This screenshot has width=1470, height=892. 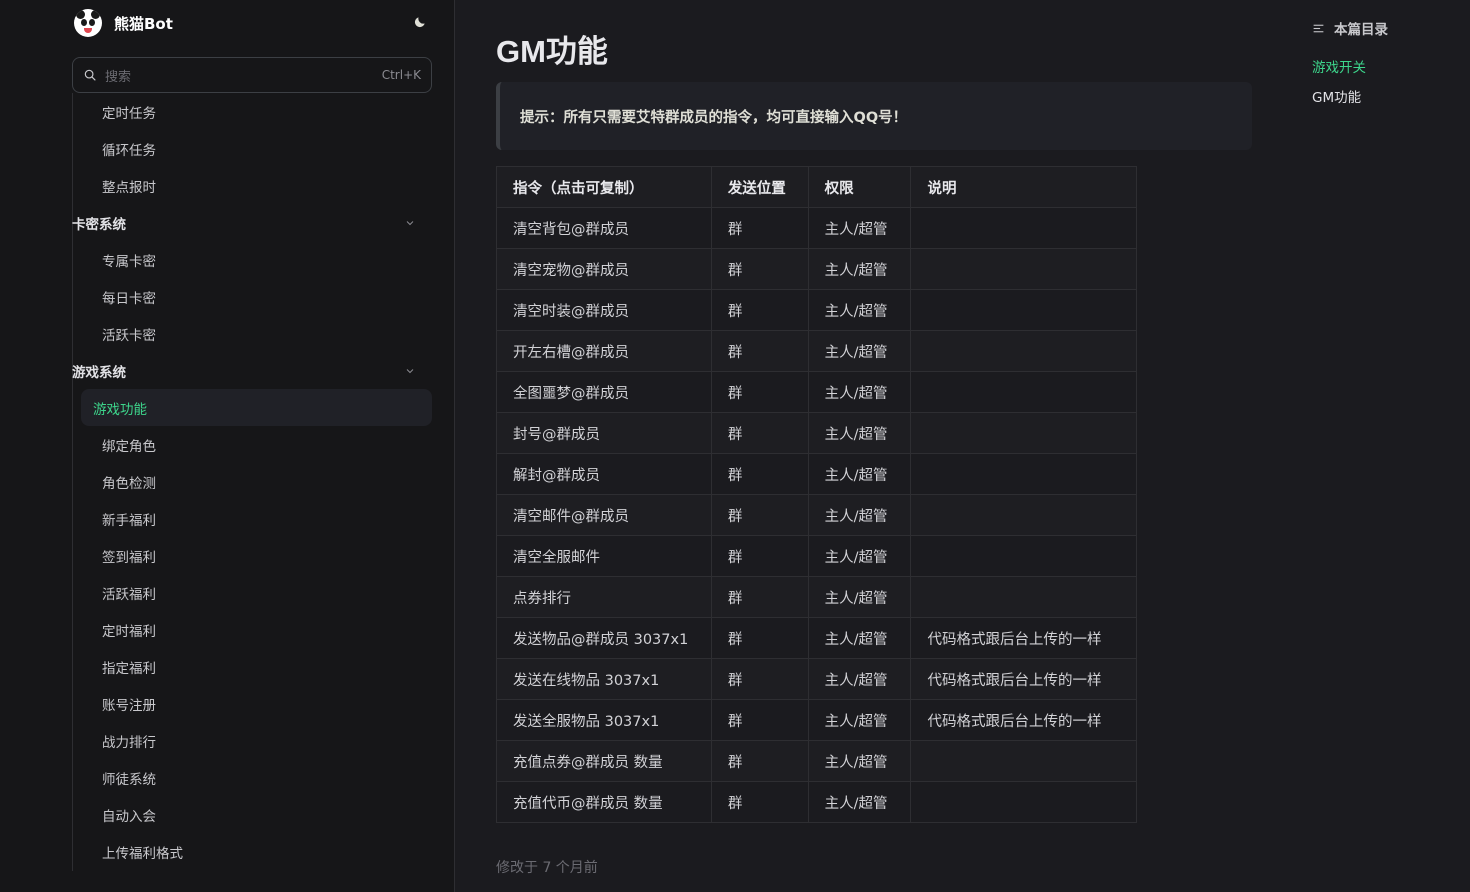 What do you see at coordinates (256, 592) in the screenshot?
I see `sidebar-item-active-bonus: 活跃福利` at bounding box center [256, 592].